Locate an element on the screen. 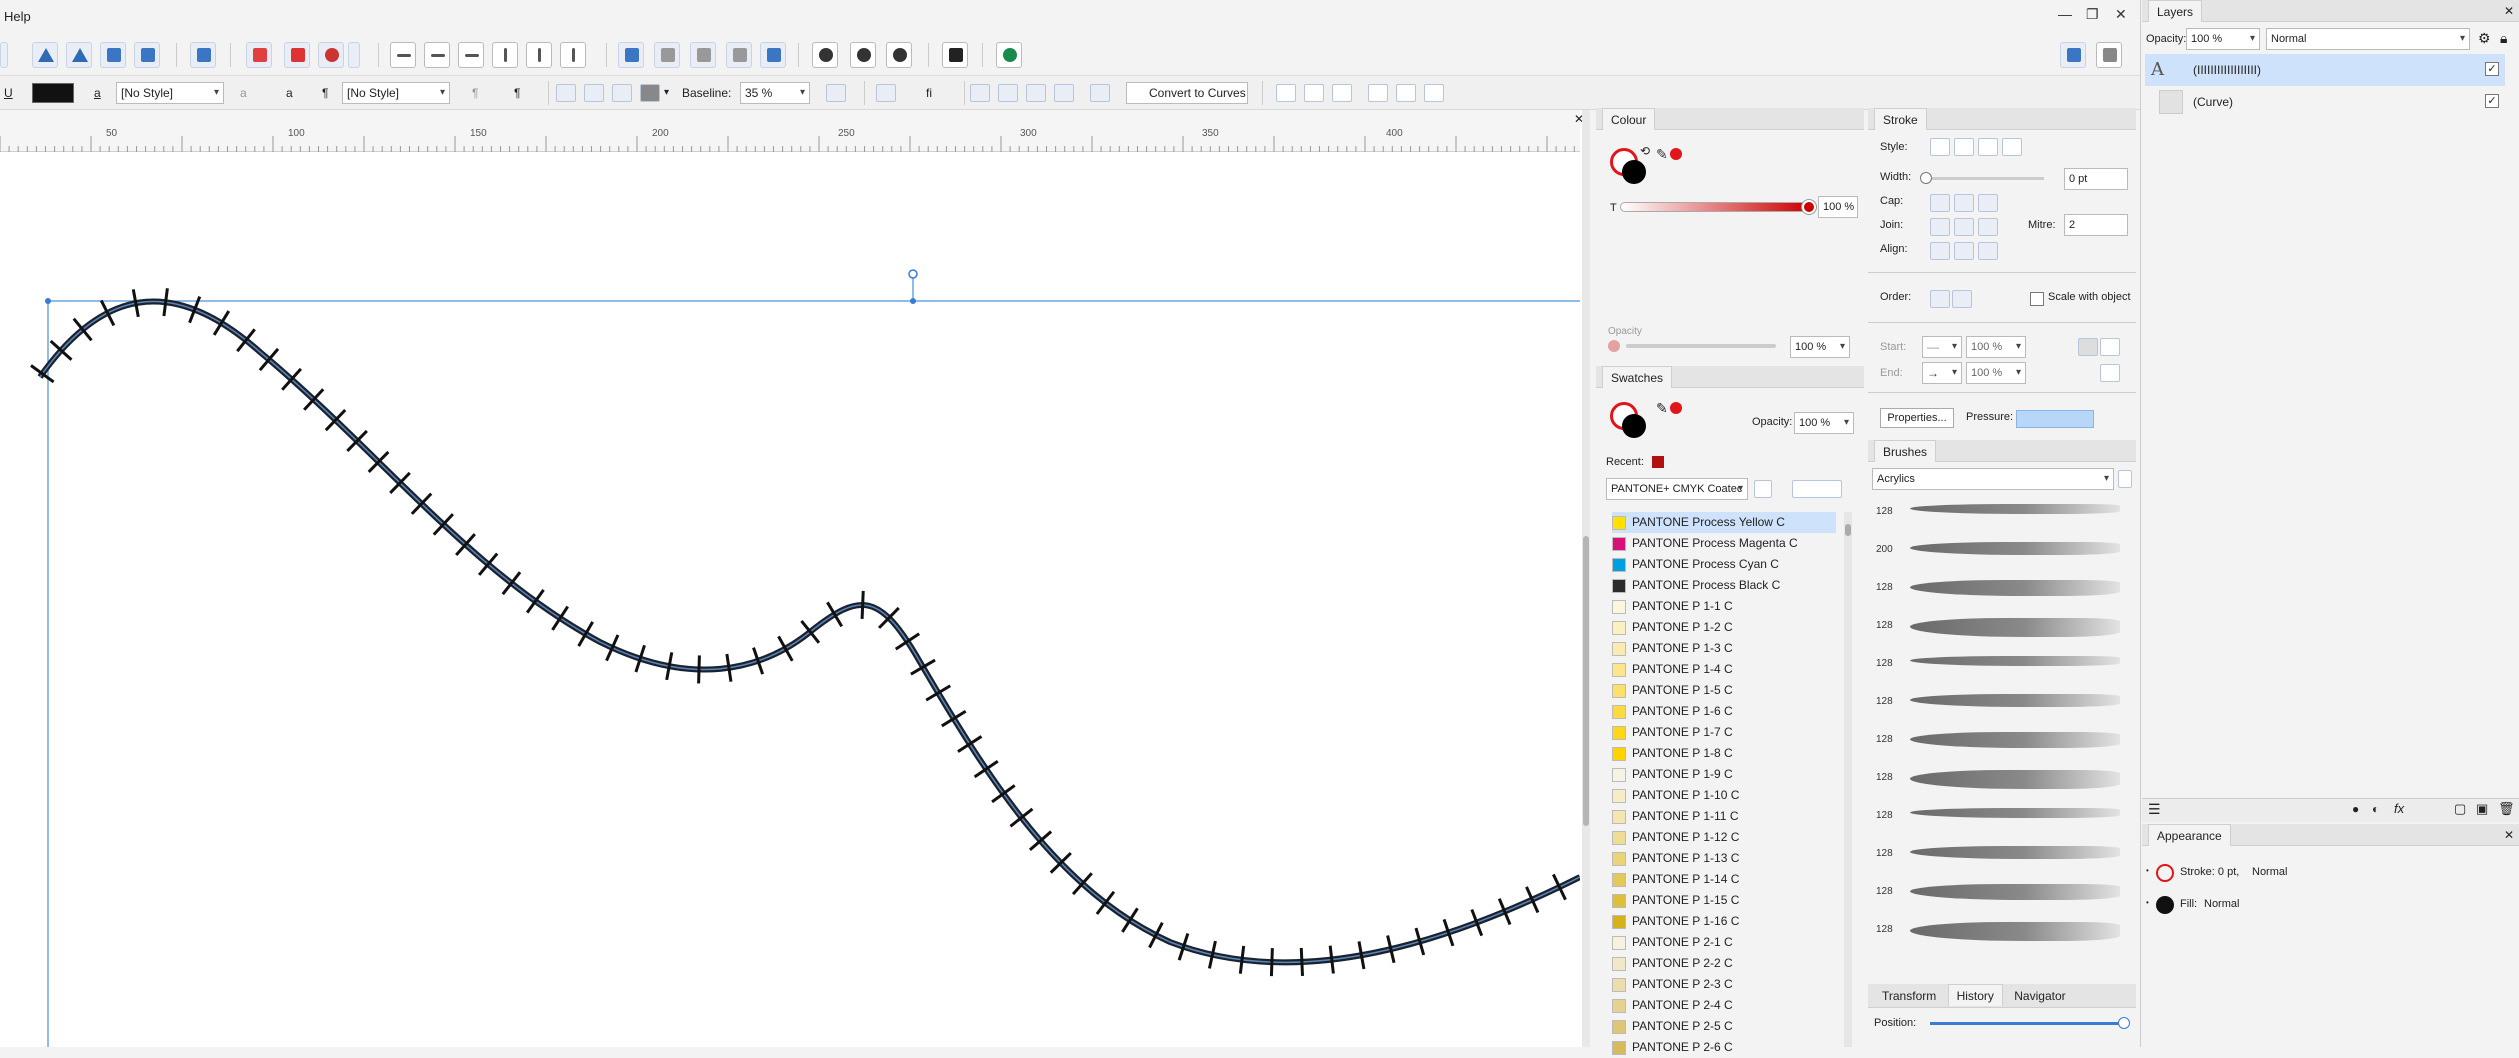  arrow-options-2-button is located at coordinates (2110, 373).